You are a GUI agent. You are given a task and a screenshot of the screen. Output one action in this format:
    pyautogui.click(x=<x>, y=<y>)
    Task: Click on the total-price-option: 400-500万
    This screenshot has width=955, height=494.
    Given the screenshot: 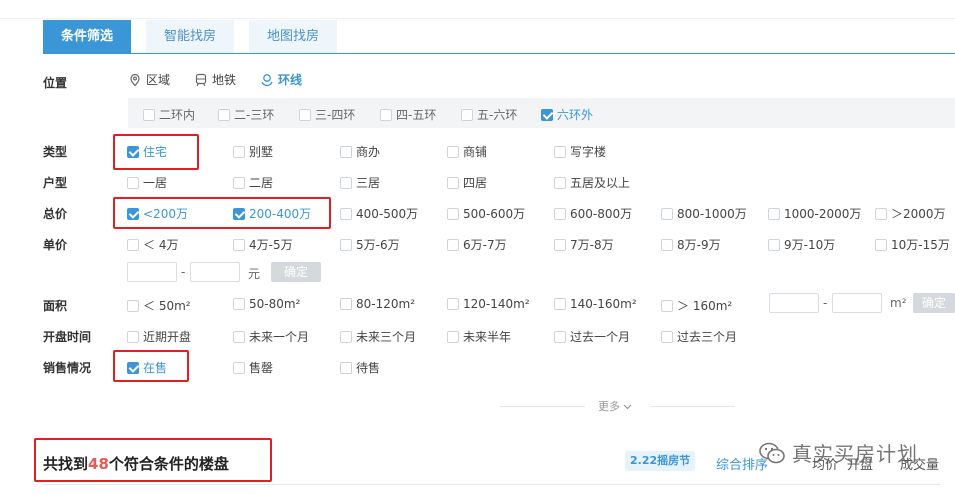 What is the action you would take?
    pyautogui.click(x=379, y=213)
    